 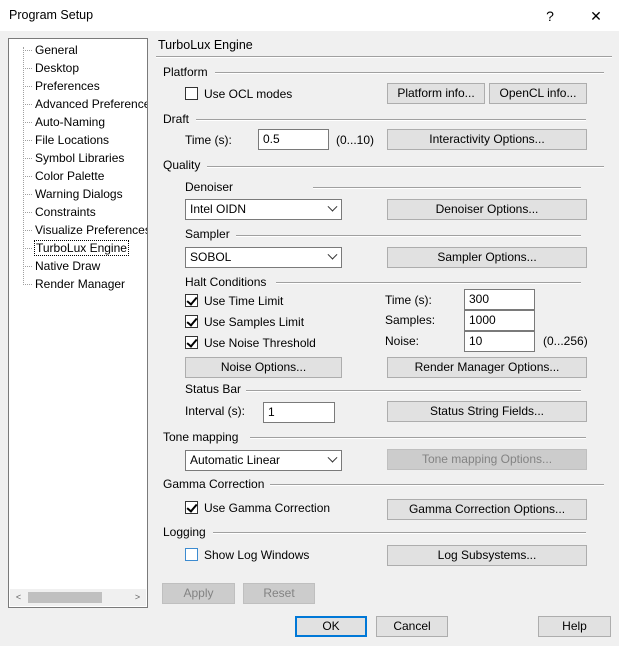 What do you see at coordinates (65, 597) in the screenshot?
I see `scroll-thumb` at bounding box center [65, 597].